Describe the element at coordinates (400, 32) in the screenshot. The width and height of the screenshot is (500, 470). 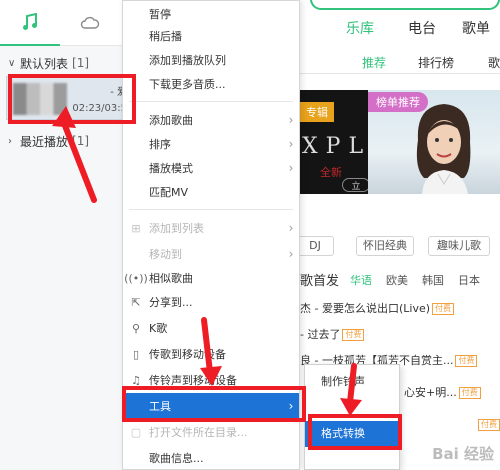
I see `main-nav: 乐库 电台 歌单` at that location.